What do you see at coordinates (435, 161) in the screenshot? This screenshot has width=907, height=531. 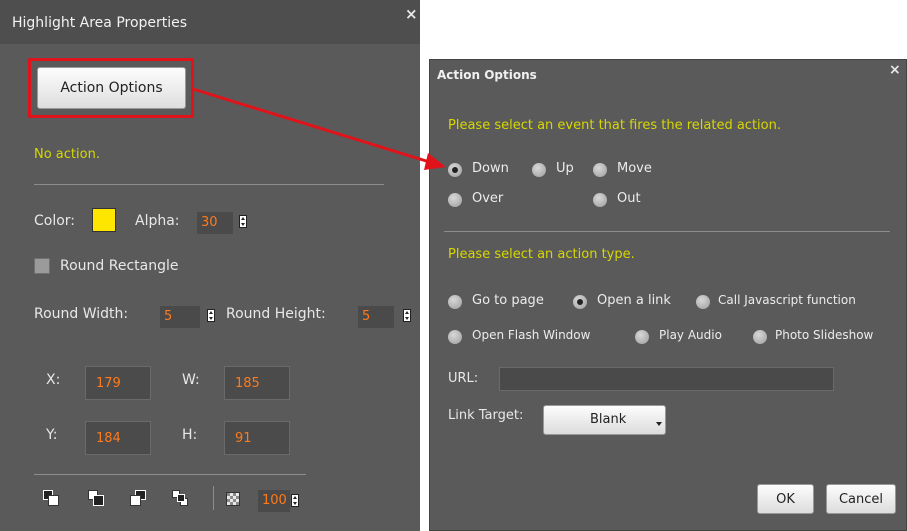 I see `arrowhead-icon` at bounding box center [435, 161].